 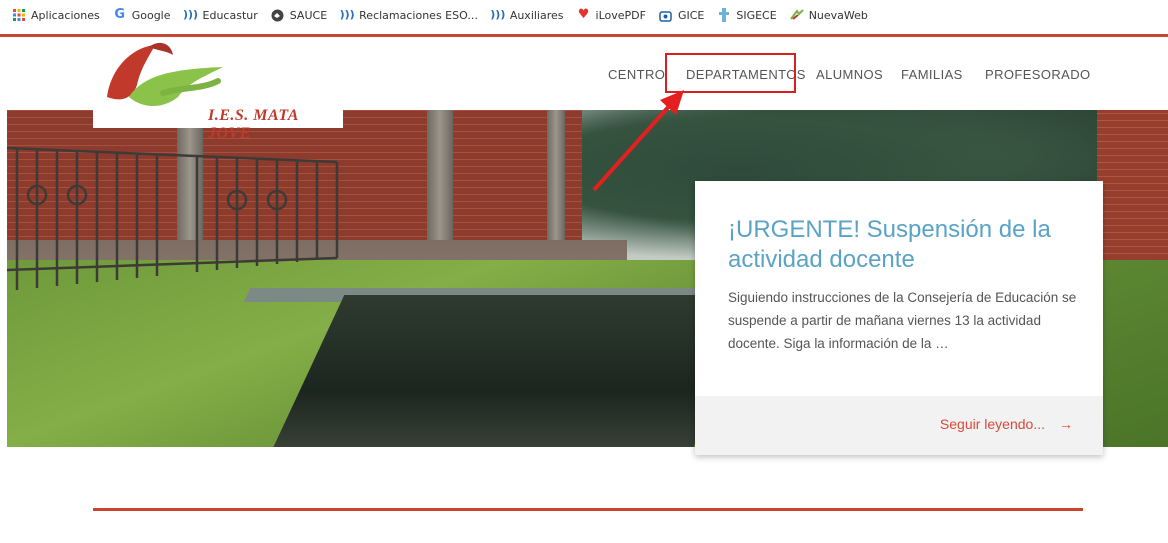 What do you see at coordinates (838, 15) in the screenshot?
I see `bookmark-label: NuevaWeb` at bounding box center [838, 15].